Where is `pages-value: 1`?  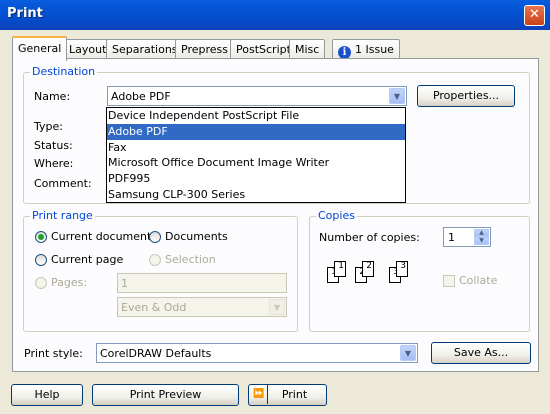 pages-value: 1 is located at coordinates (124, 283).